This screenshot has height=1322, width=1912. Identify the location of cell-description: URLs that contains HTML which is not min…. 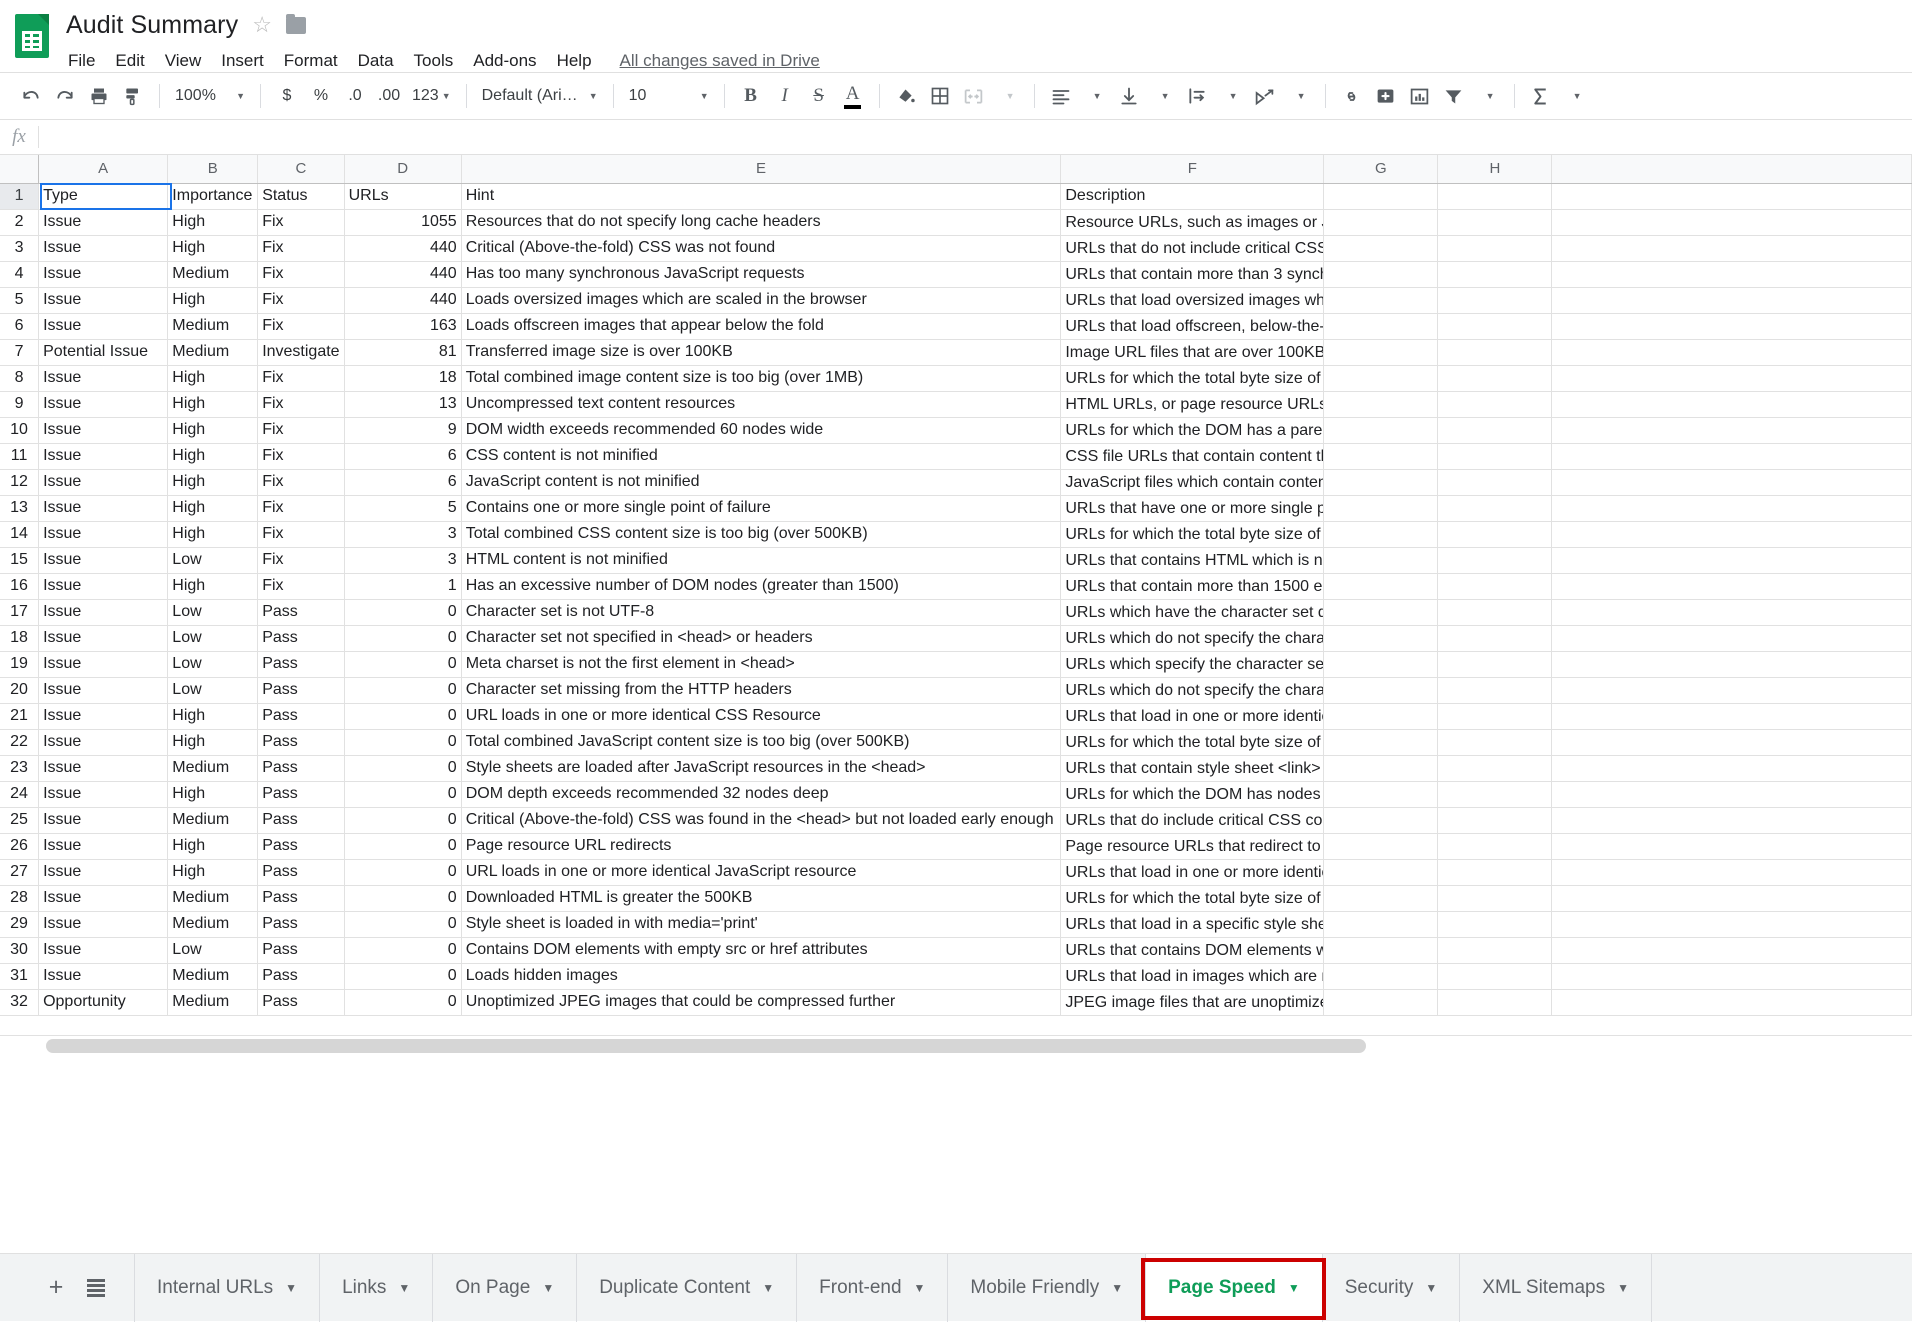
(1192, 560).